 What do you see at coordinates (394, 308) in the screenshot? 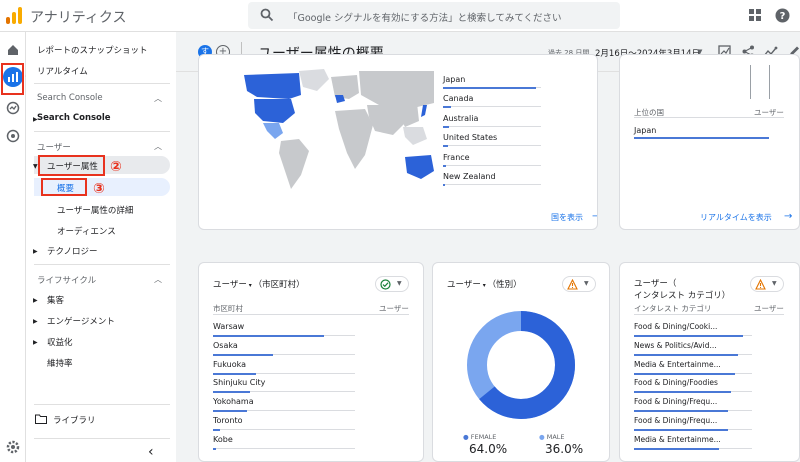
I see `column-header-users: ユーザー` at bounding box center [394, 308].